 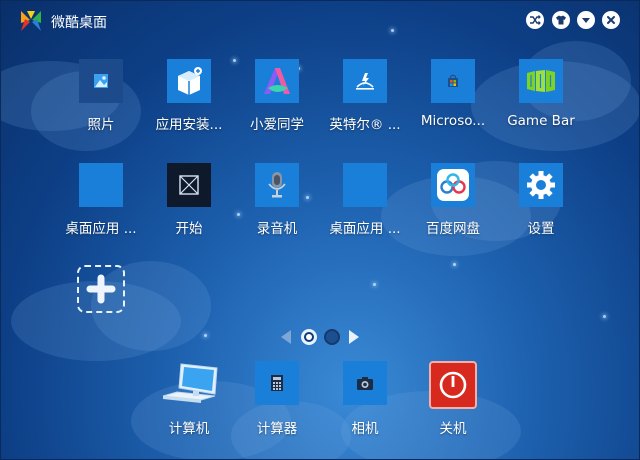 I want to click on app-label: 录音机, so click(x=277, y=229).